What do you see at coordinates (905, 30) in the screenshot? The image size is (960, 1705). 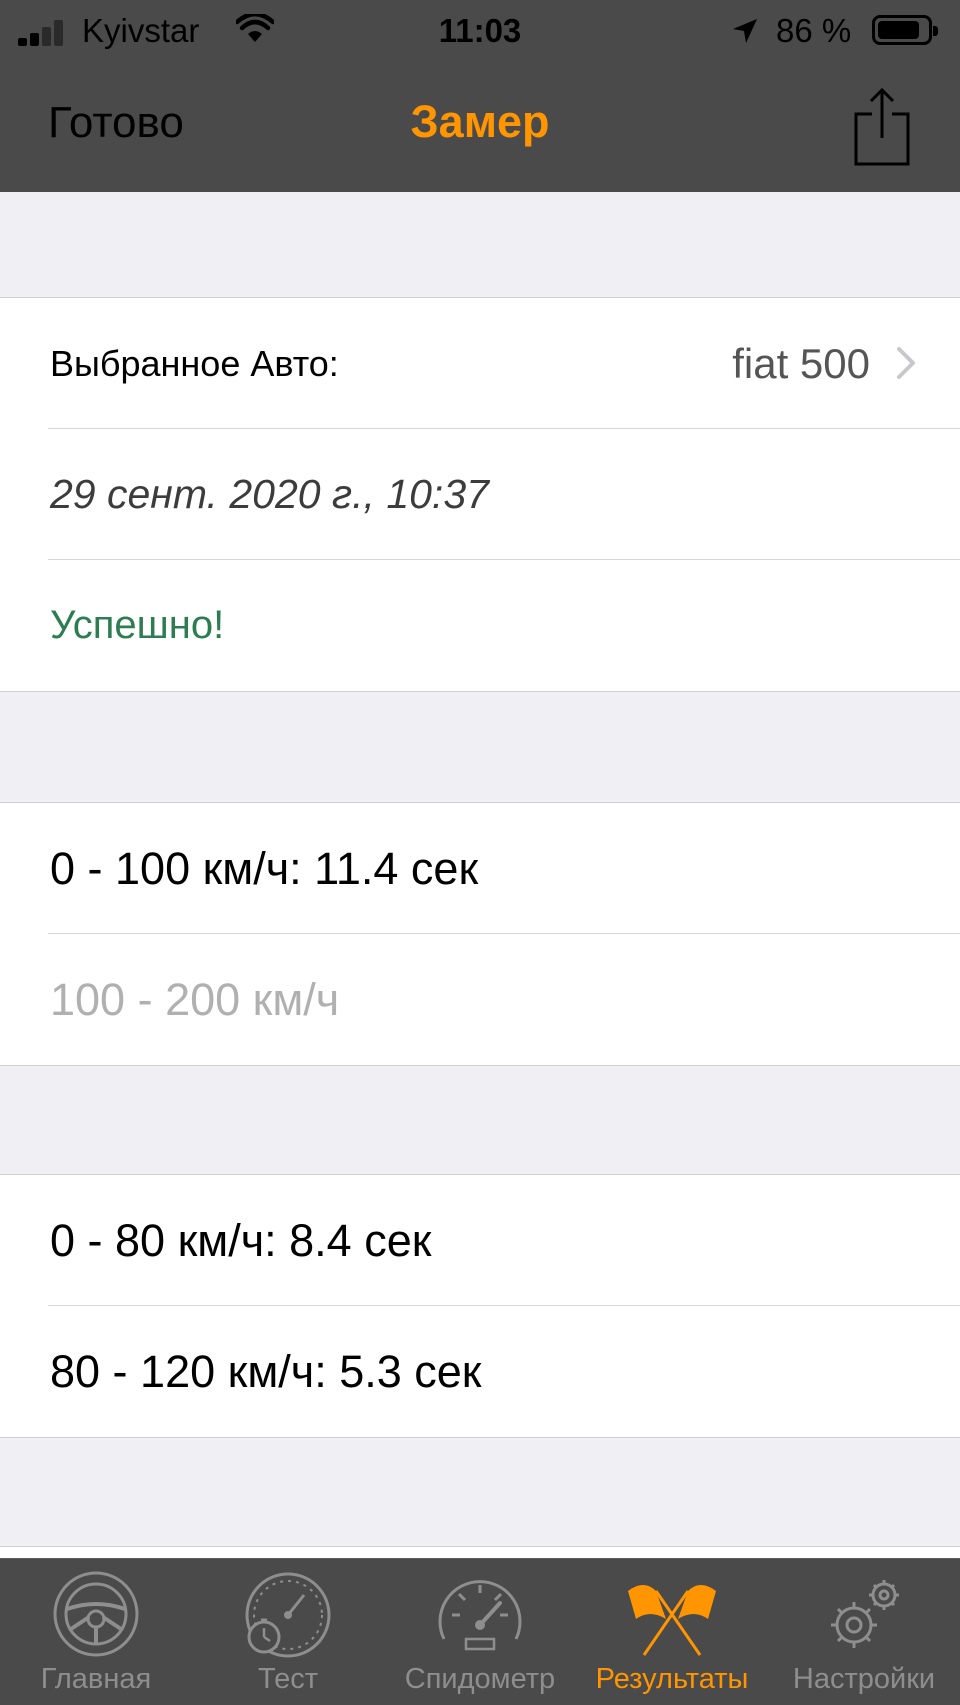 I see `battery-icon` at bounding box center [905, 30].